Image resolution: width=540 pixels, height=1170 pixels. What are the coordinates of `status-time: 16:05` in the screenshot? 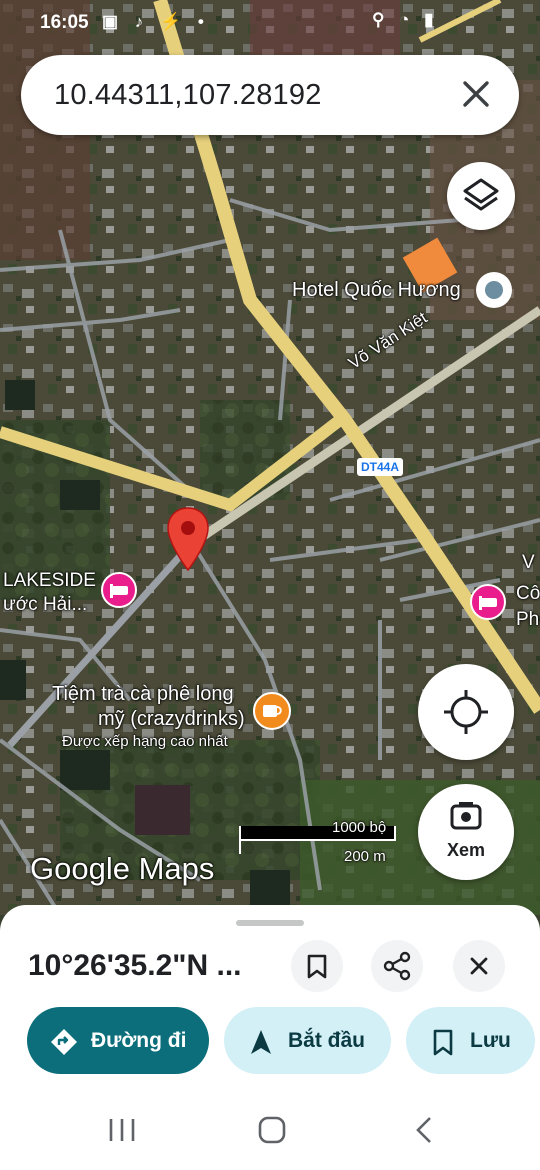 It's located at (64, 22).